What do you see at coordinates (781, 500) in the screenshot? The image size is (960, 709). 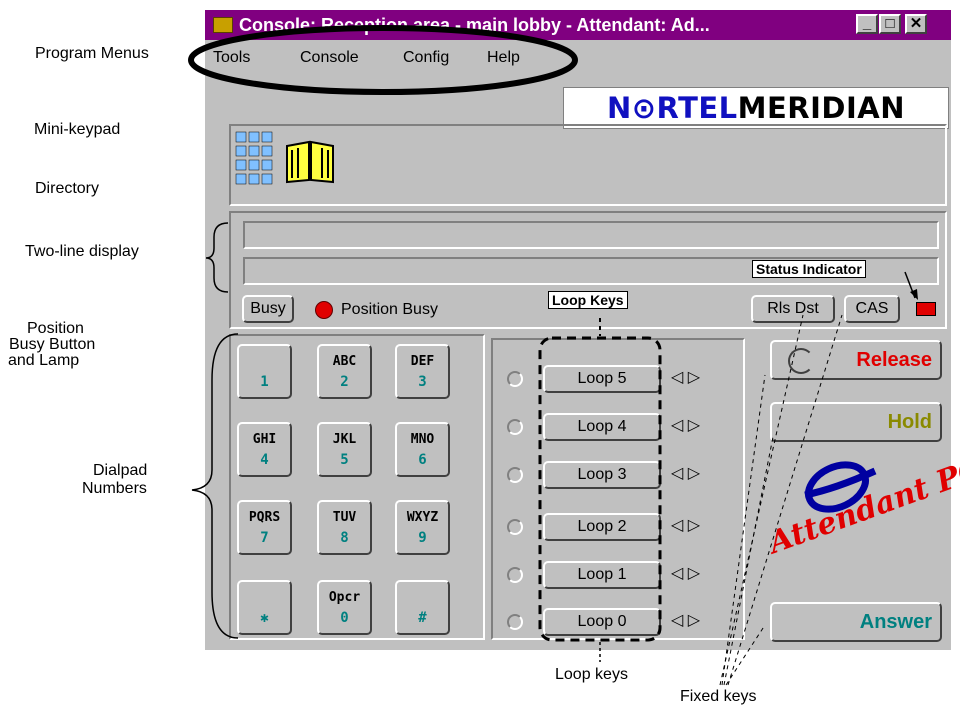 I see `fixed-keys-pointers` at bounding box center [781, 500].